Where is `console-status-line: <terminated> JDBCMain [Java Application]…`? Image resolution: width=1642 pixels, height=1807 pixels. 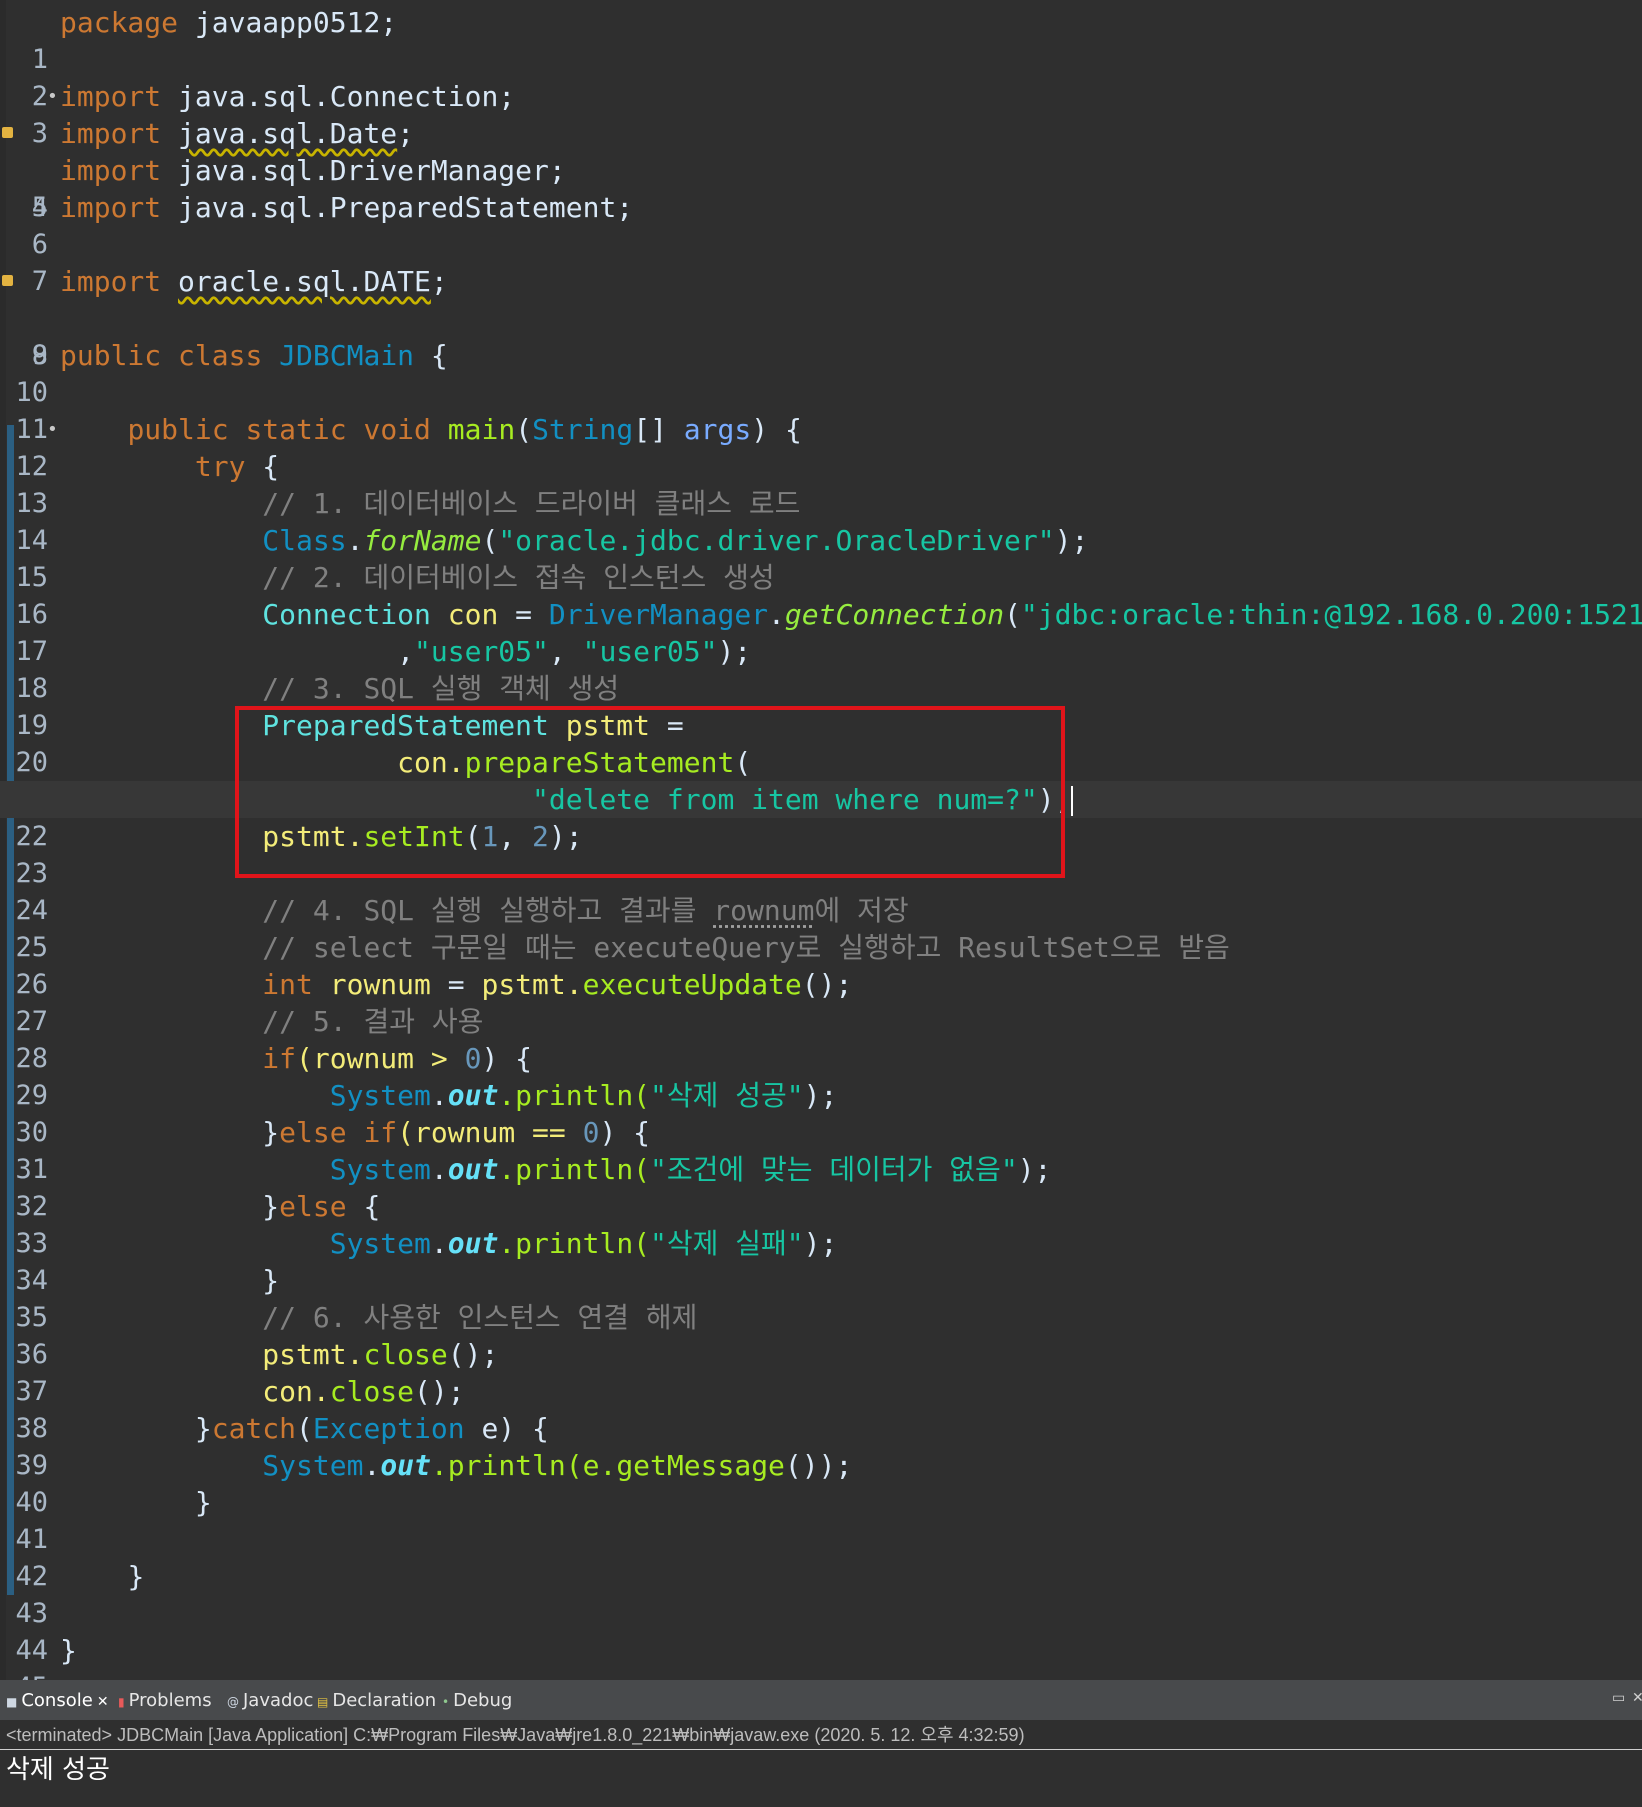 console-status-line: <terminated> JDBCMain [Java Application]… is located at coordinates (821, 1735).